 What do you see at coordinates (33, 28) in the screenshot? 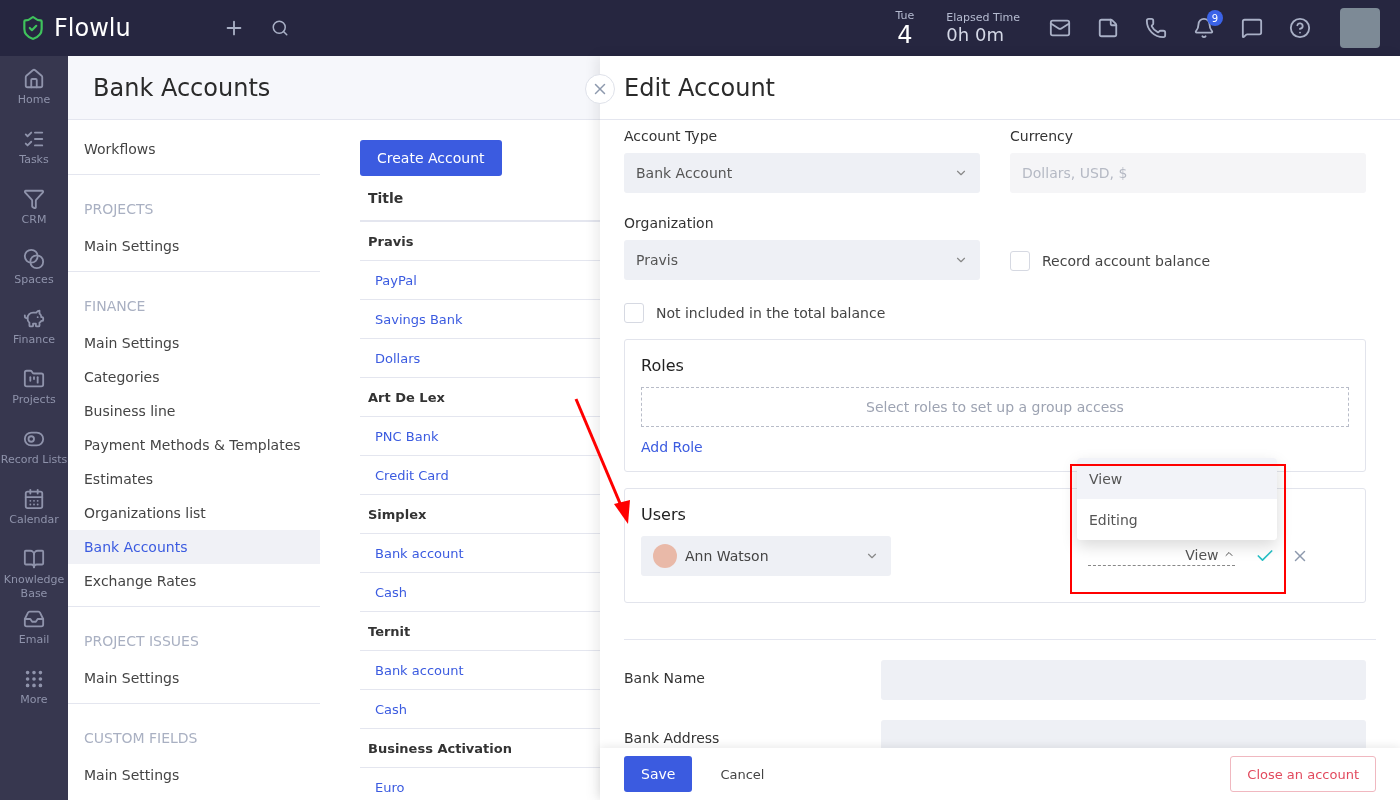
I see `logo-icon` at bounding box center [33, 28].